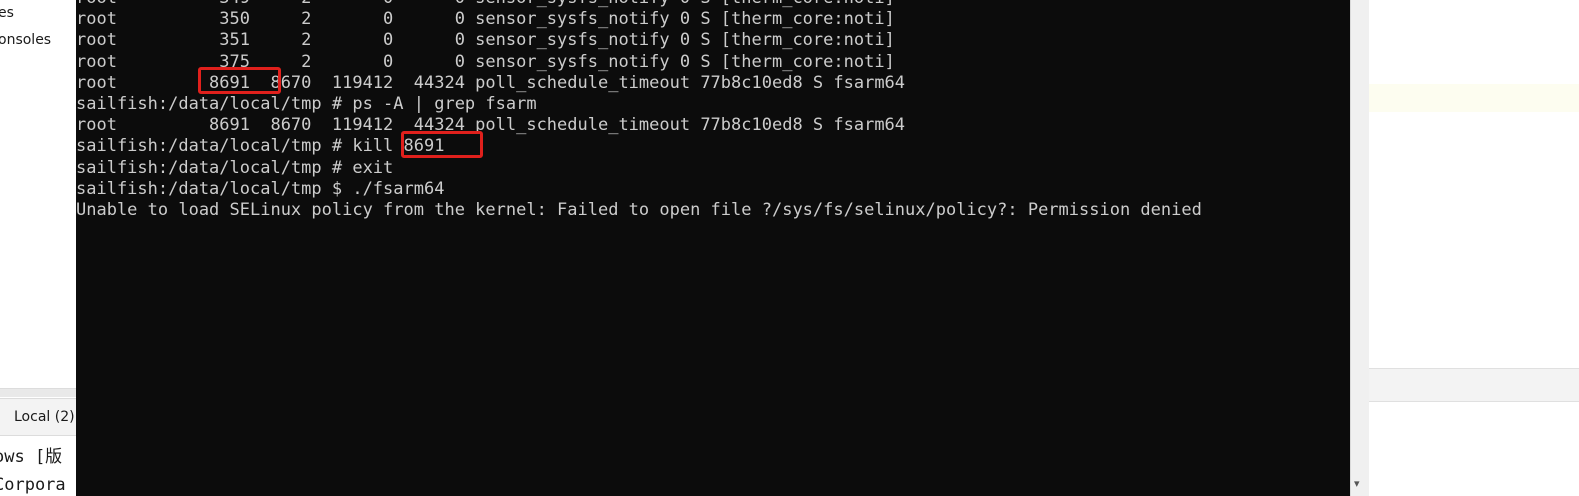  What do you see at coordinates (7, 13) in the screenshot?
I see `sidebar-item: es` at bounding box center [7, 13].